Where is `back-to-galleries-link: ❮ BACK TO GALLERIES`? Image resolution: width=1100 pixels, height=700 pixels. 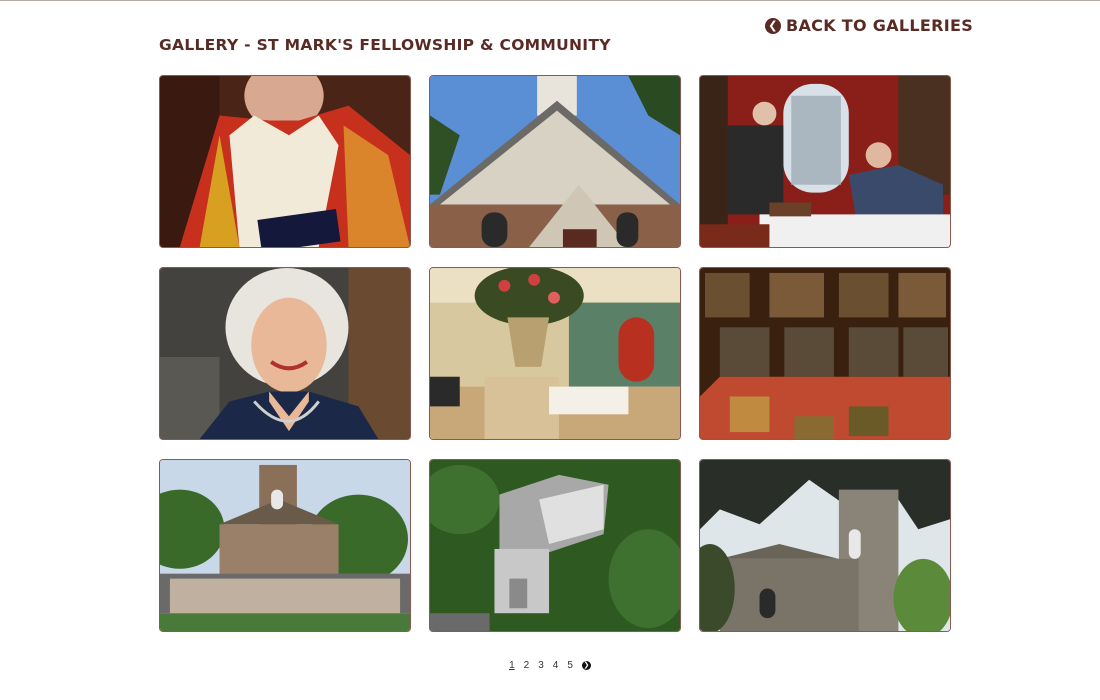 back-to-galleries-link: ❮ BACK TO GALLERIES is located at coordinates (869, 25).